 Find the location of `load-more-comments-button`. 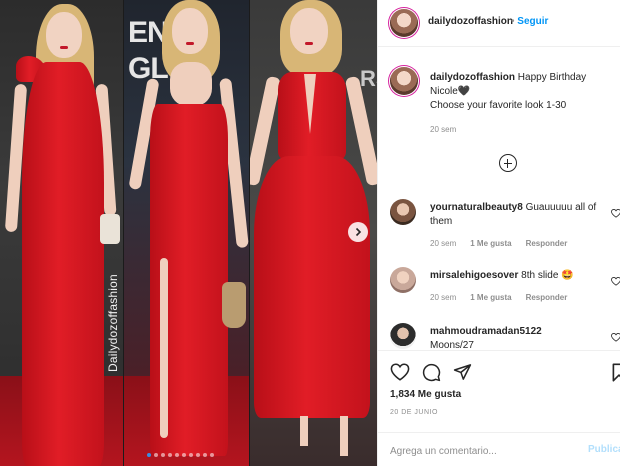

load-more-comments-button is located at coordinates (508, 163).